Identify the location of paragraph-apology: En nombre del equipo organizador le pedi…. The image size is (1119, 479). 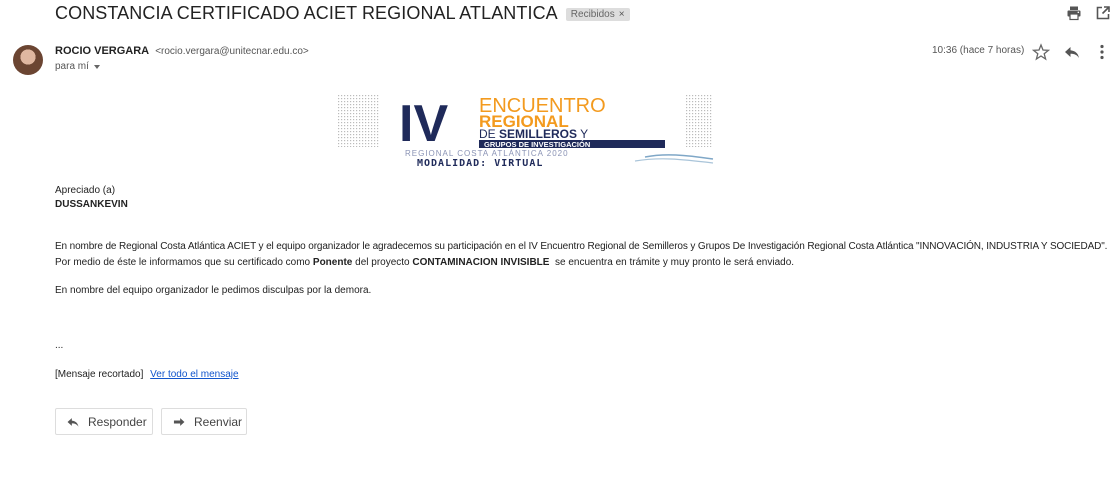
(213, 290).